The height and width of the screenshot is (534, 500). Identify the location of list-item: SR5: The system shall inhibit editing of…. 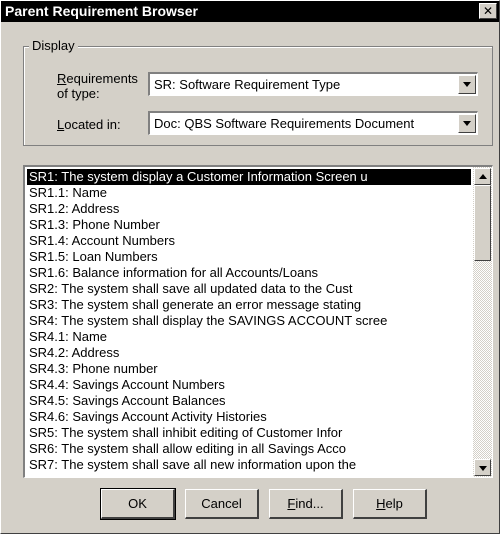
(249, 433).